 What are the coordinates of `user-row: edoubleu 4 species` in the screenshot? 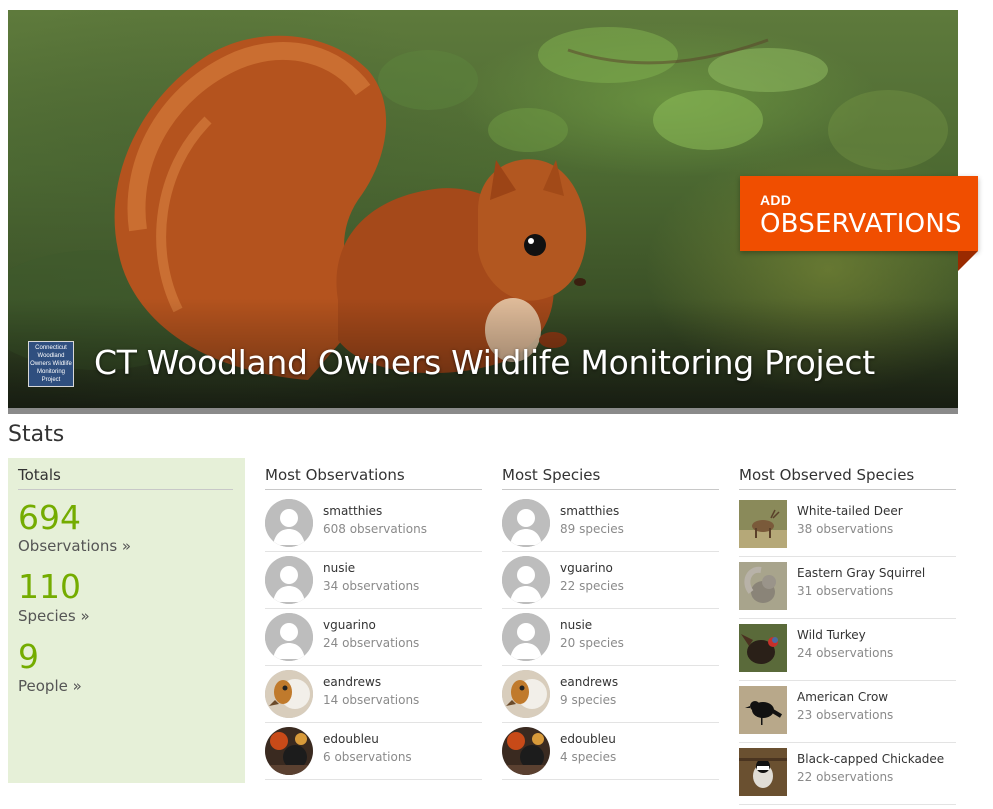 It's located at (610, 751).